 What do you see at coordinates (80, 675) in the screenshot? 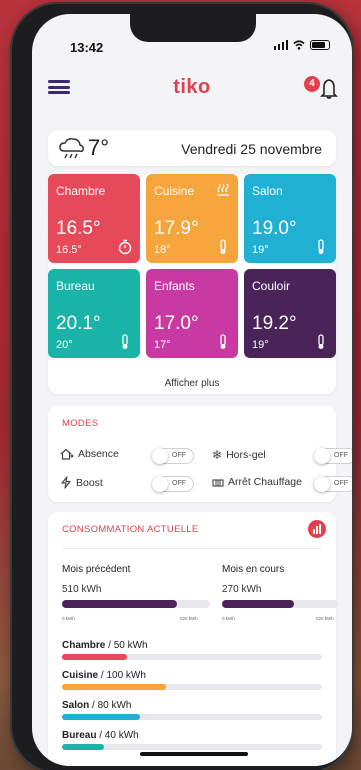
I see `room-consumption-name: Cuisine` at bounding box center [80, 675].